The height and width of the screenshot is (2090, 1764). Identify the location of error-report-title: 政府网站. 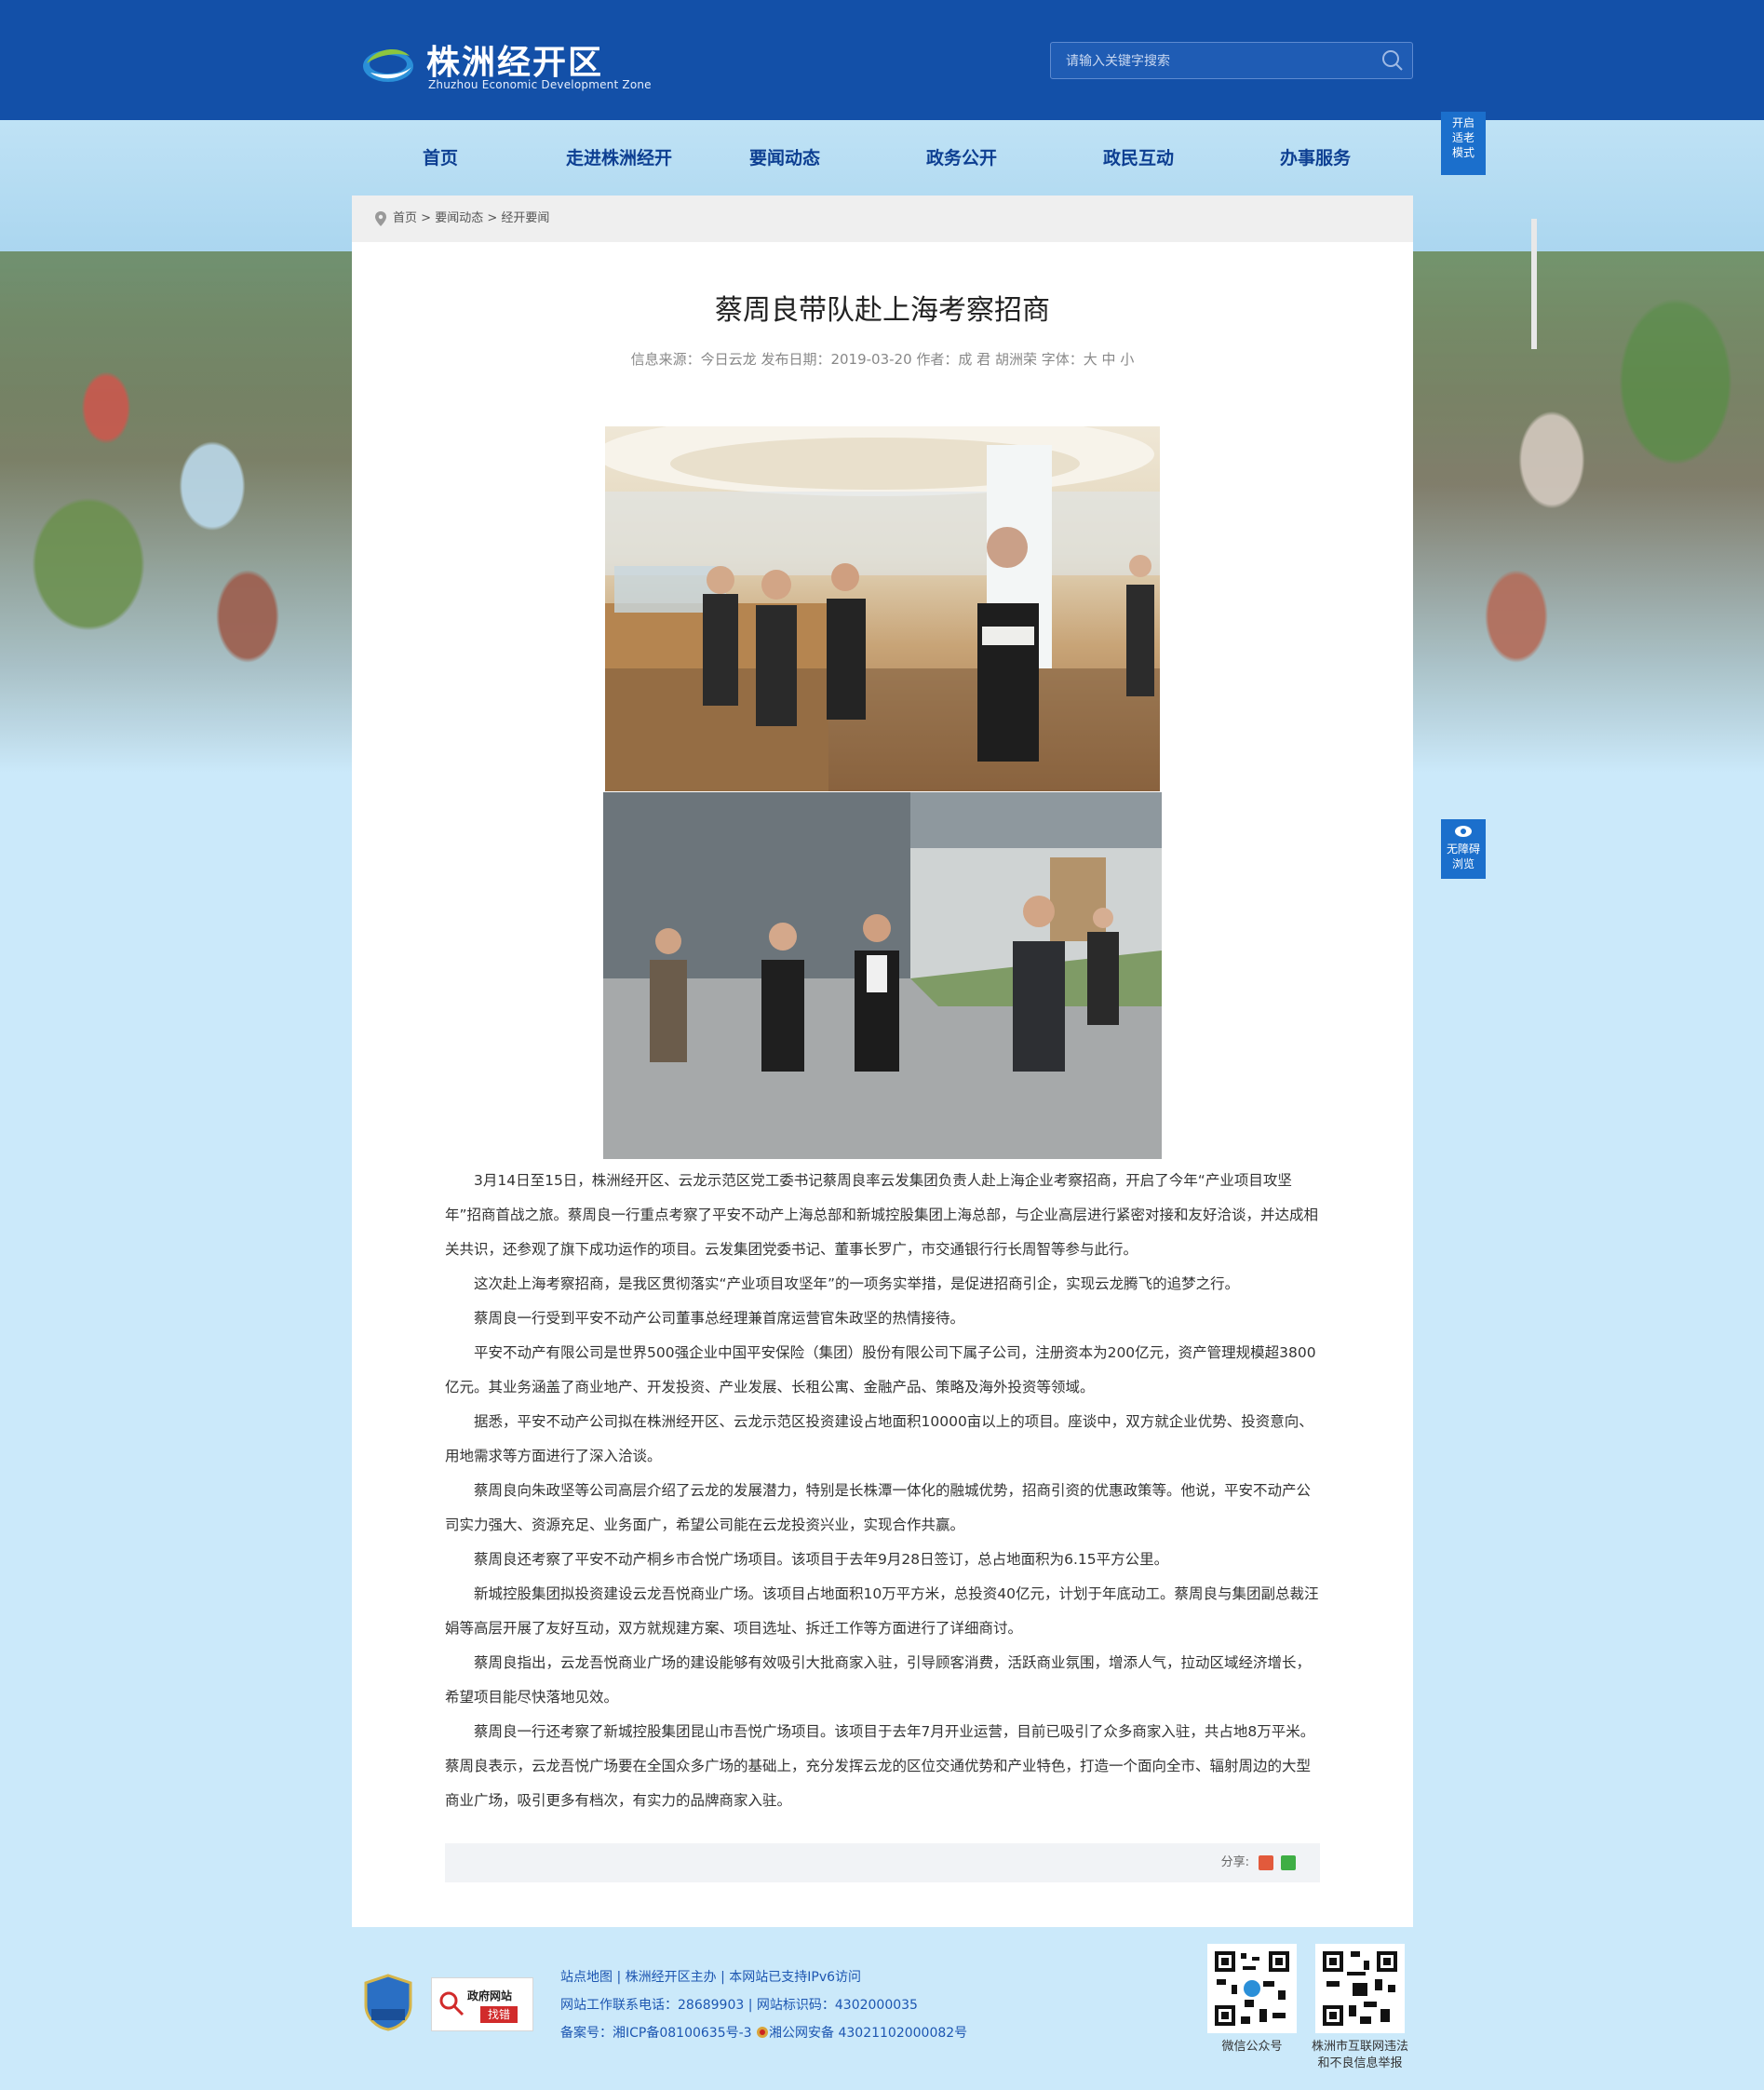
(490, 1996).